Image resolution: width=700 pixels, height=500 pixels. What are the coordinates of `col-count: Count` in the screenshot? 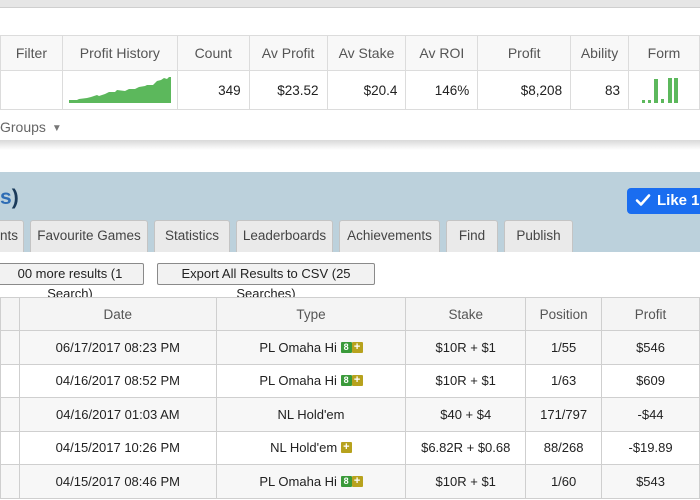 It's located at (213, 53).